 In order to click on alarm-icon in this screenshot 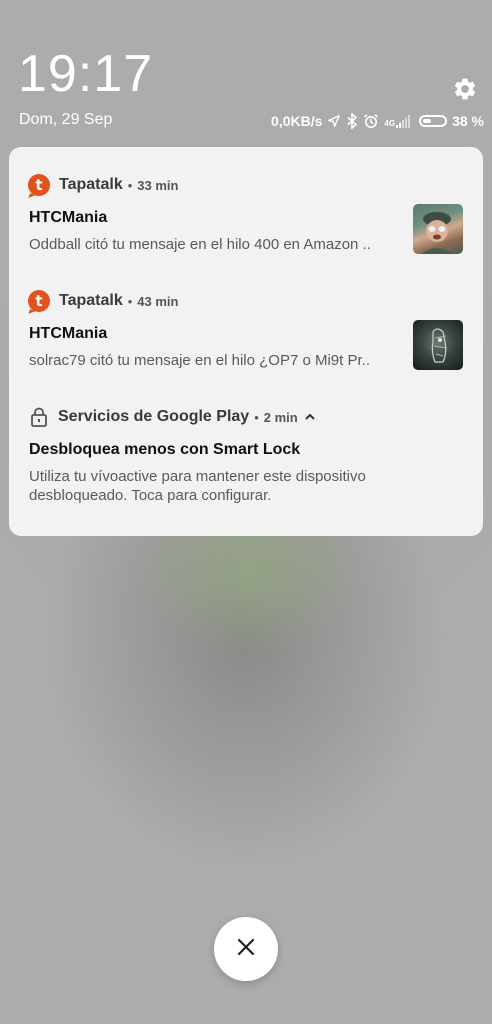, I will do `click(371, 121)`.